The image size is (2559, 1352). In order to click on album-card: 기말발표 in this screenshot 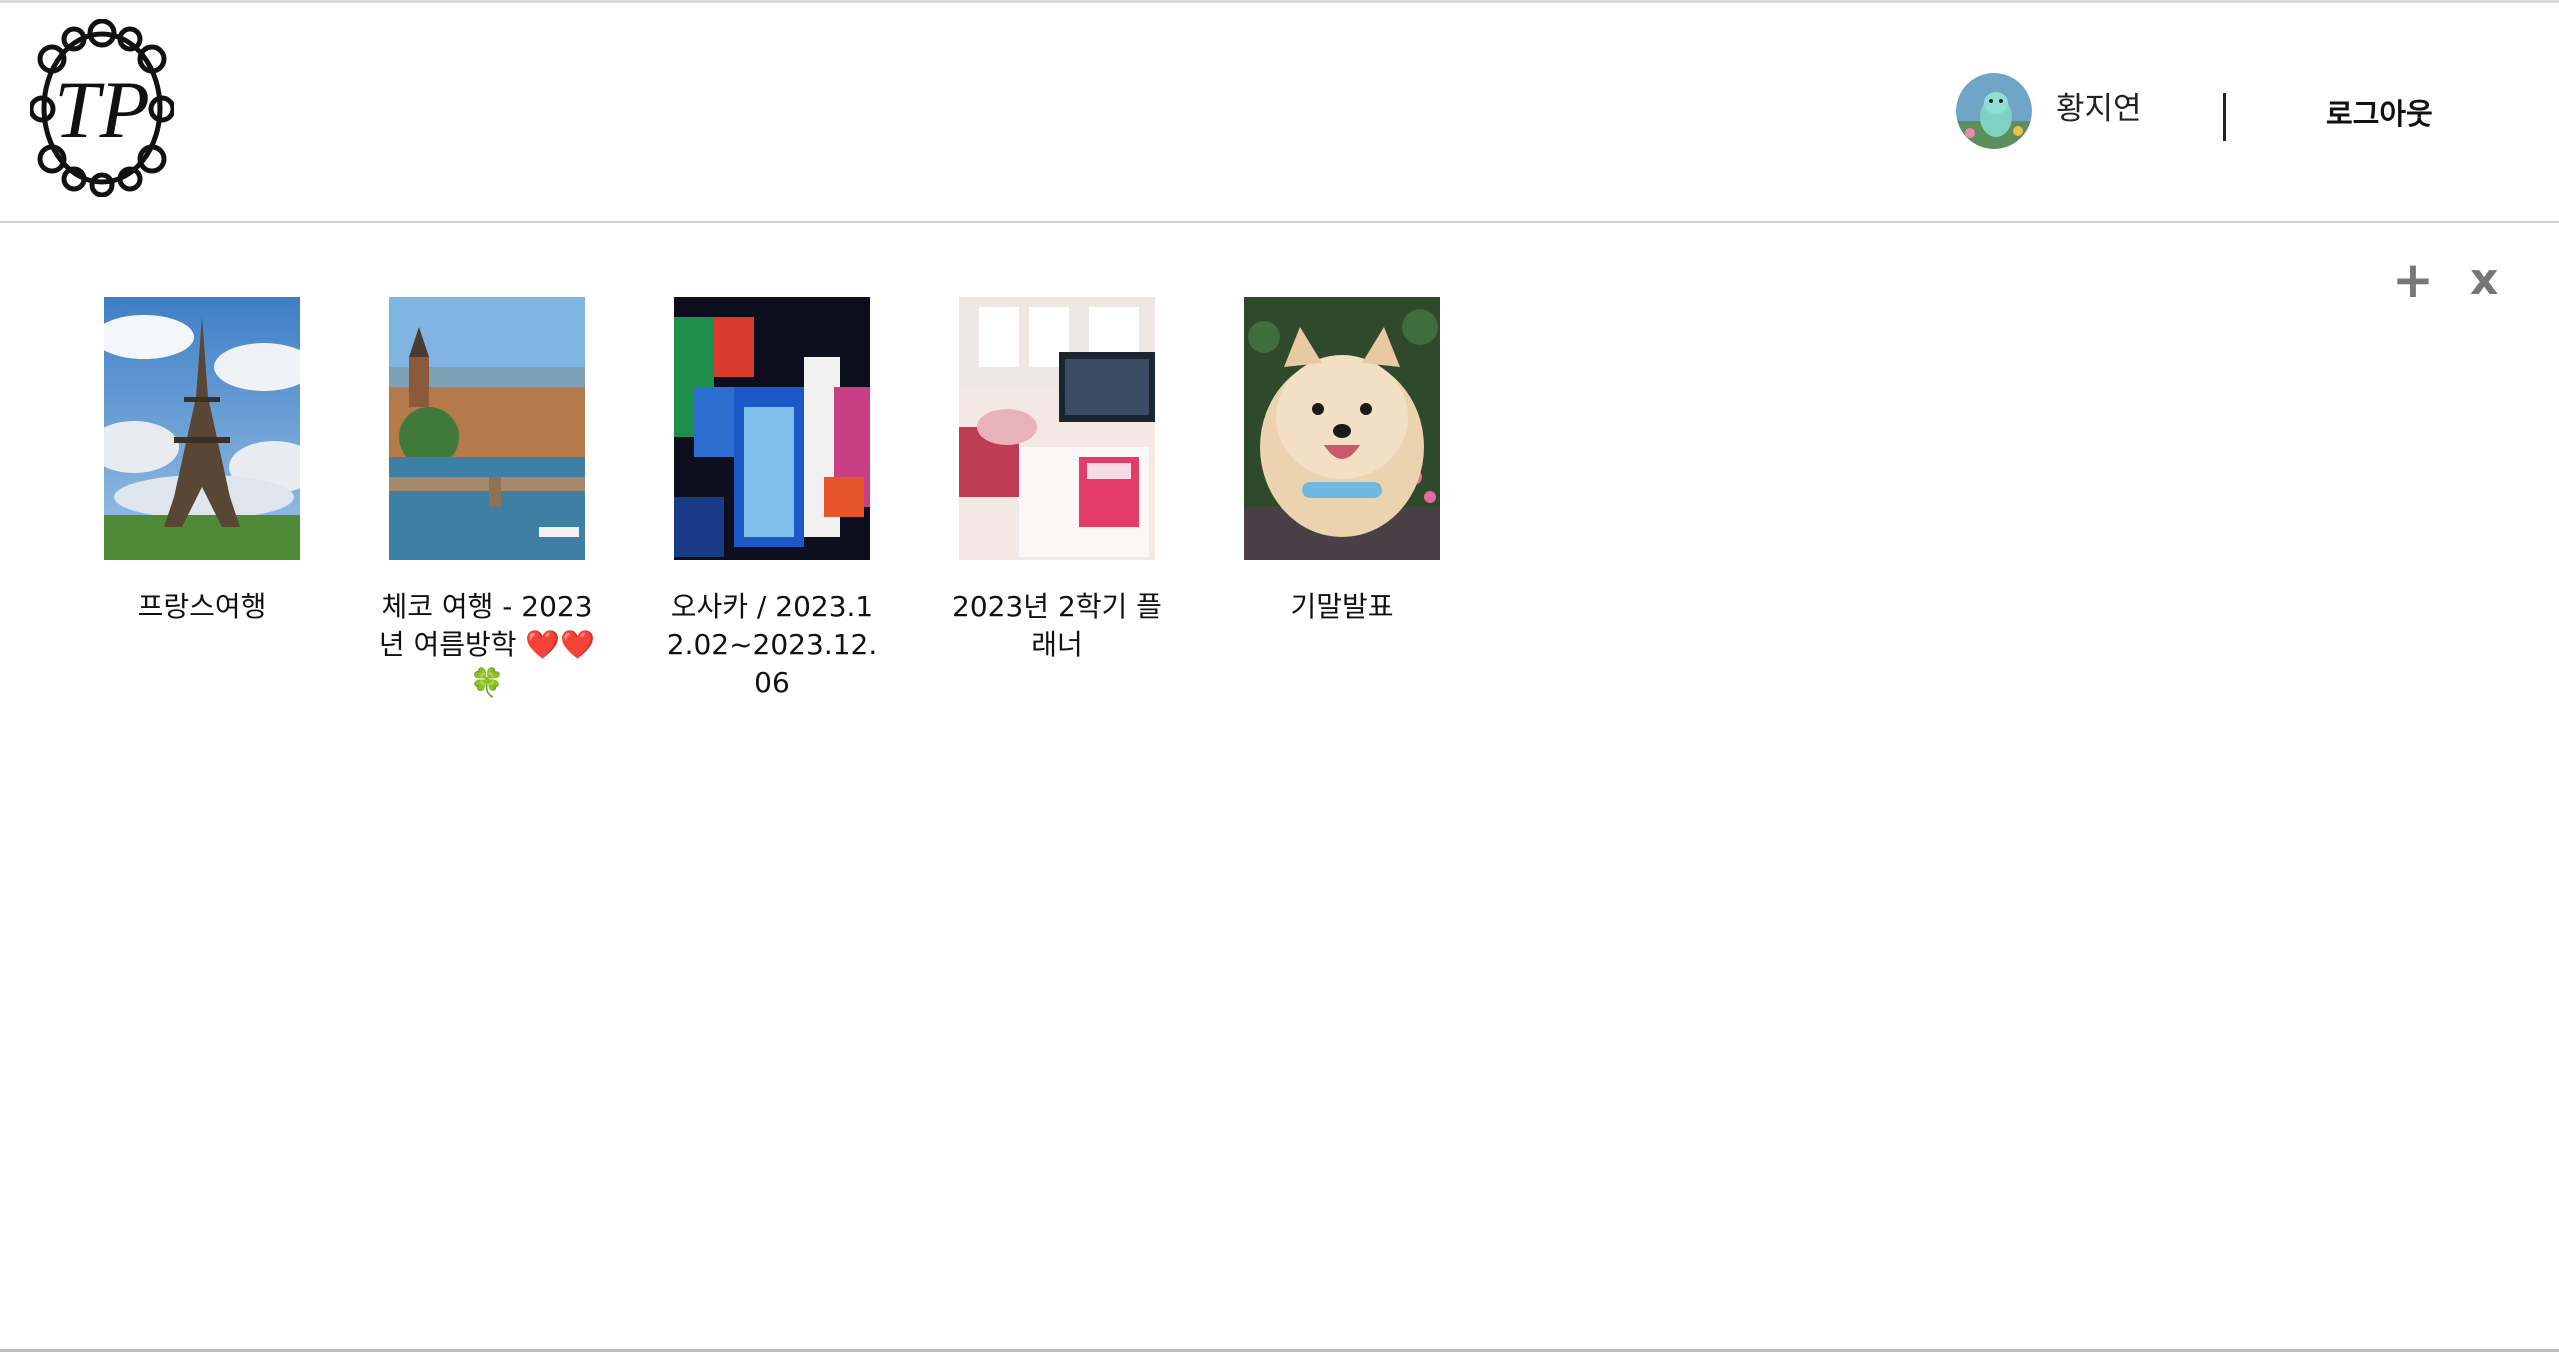, I will do `click(1342, 499)`.